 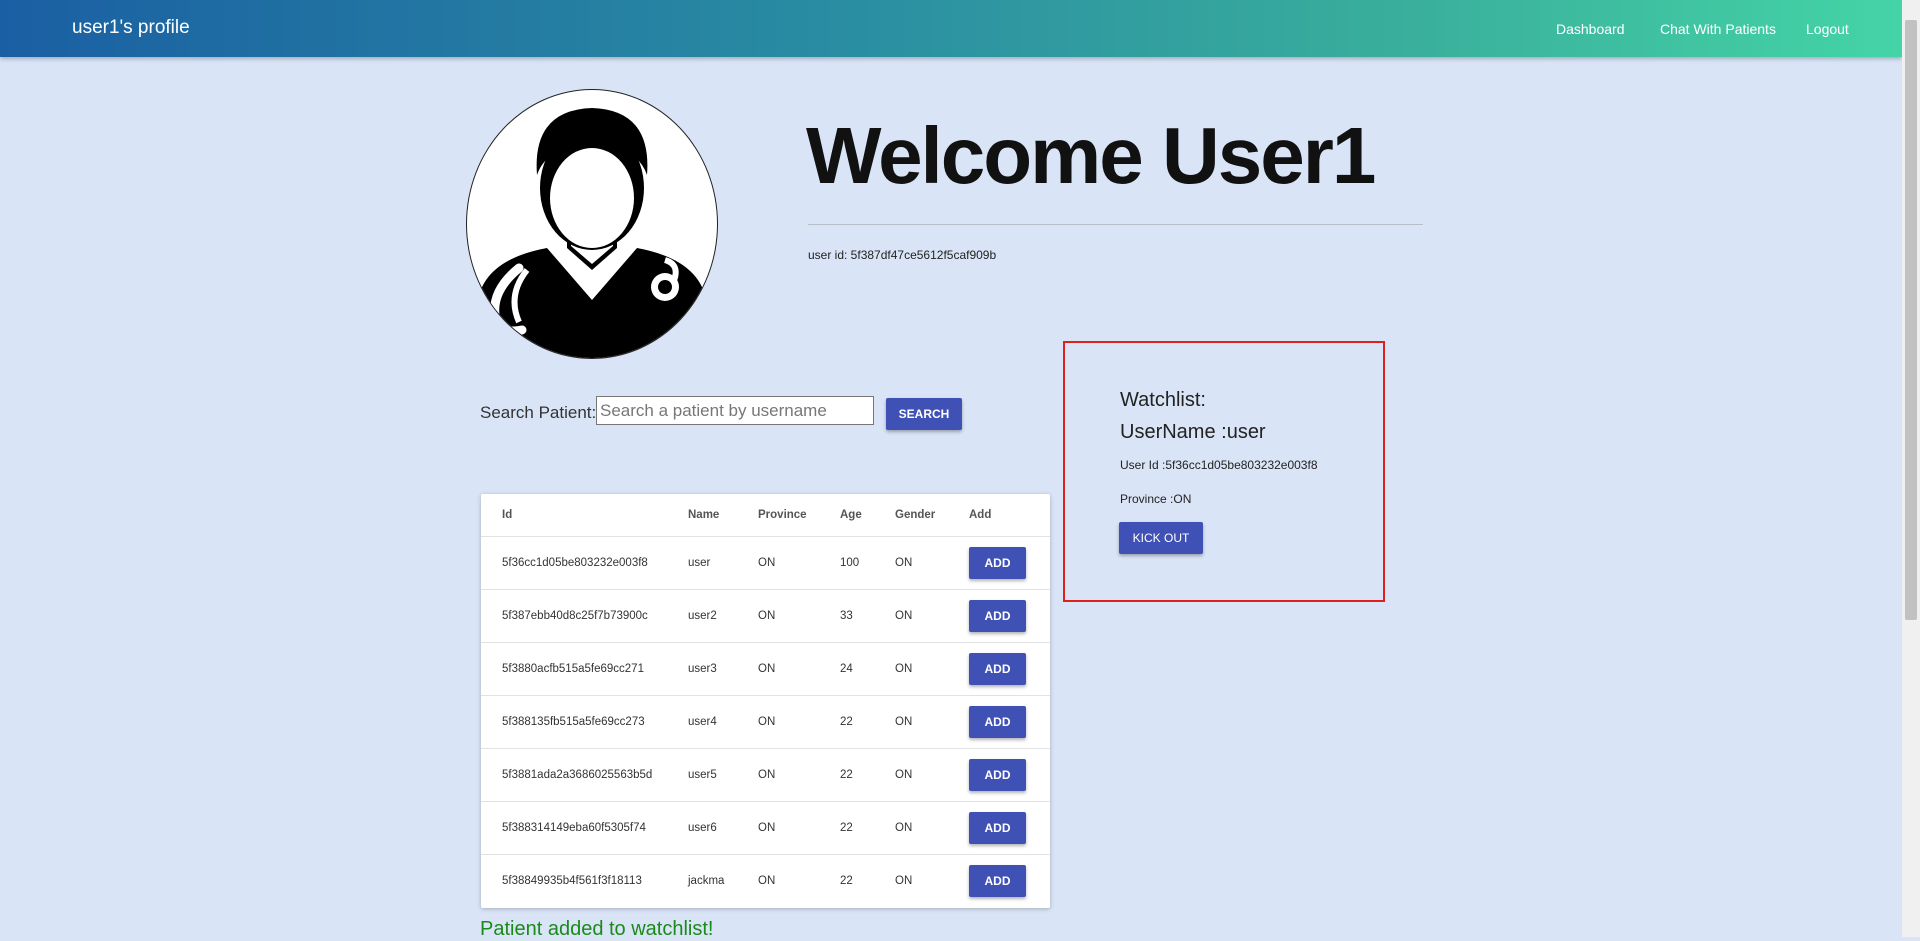 What do you see at coordinates (867, 669) in the screenshot?
I see `cell-age: 24` at bounding box center [867, 669].